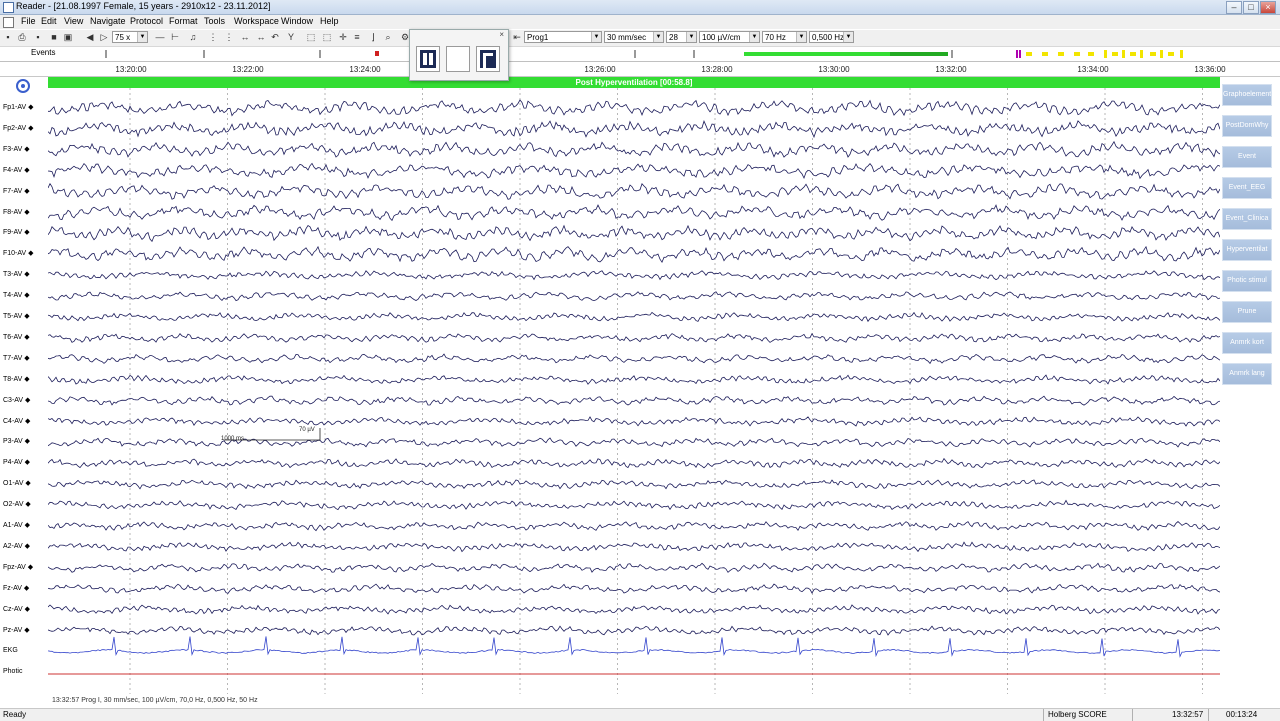 The image size is (1280, 721). I want to click on menu-help: Help, so click(329, 21).